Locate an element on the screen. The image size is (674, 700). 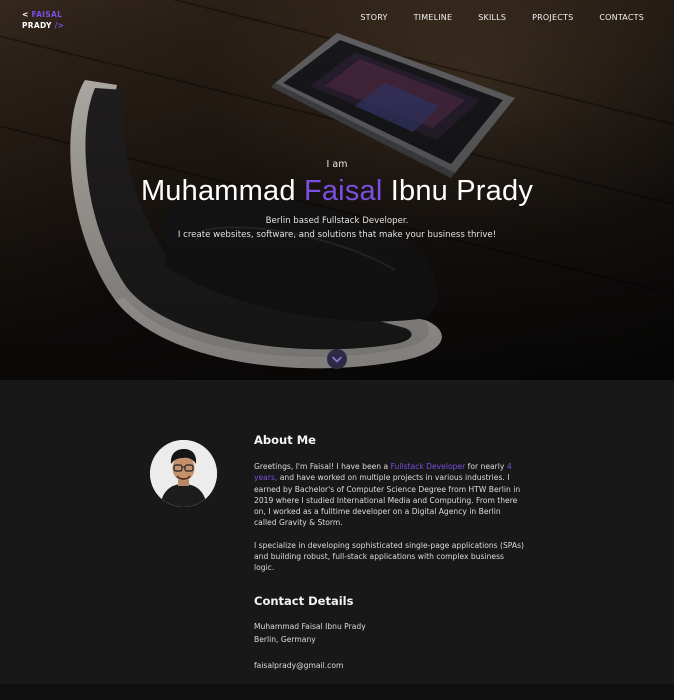
footer-strip is located at coordinates (337, 692).